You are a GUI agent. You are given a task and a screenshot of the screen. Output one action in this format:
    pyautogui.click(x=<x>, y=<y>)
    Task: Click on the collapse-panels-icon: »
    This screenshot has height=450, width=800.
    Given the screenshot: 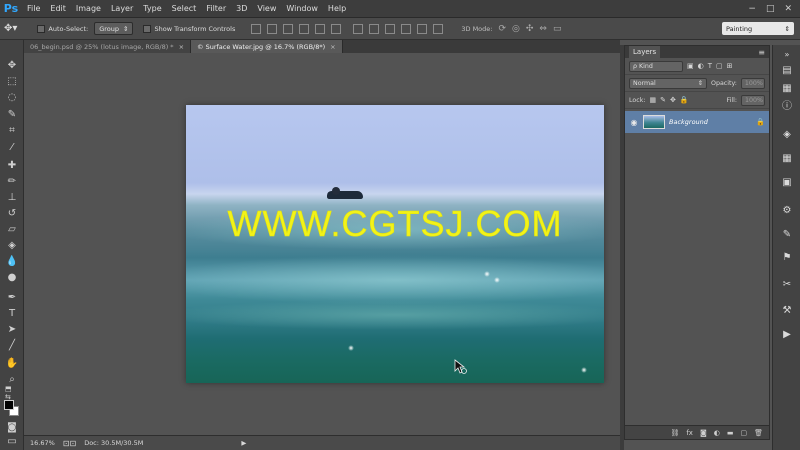 What is the action you would take?
    pyautogui.click(x=787, y=54)
    